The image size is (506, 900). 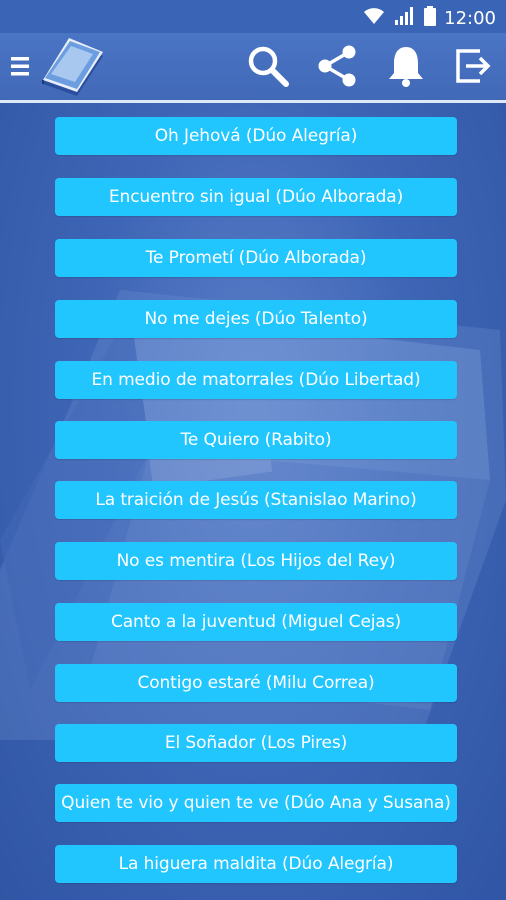 I want to click on search-icon, so click(x=268, y=66).